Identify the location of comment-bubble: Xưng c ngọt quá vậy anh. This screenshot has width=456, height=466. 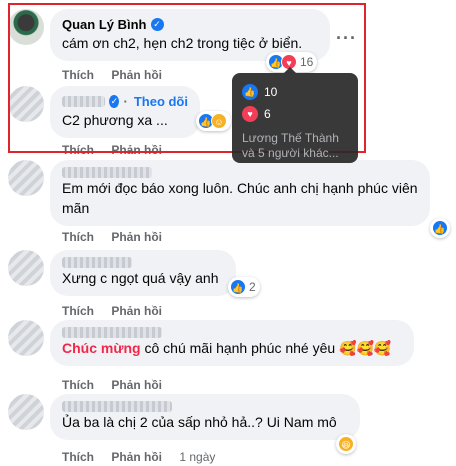
(143, 273).